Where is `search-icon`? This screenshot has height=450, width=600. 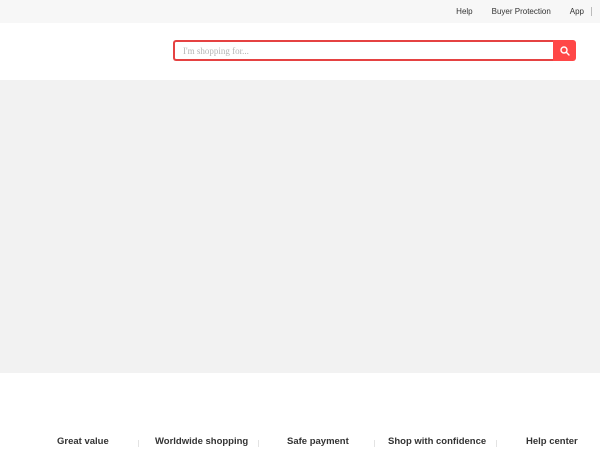
search-icon is located at coordinates (564, 50).